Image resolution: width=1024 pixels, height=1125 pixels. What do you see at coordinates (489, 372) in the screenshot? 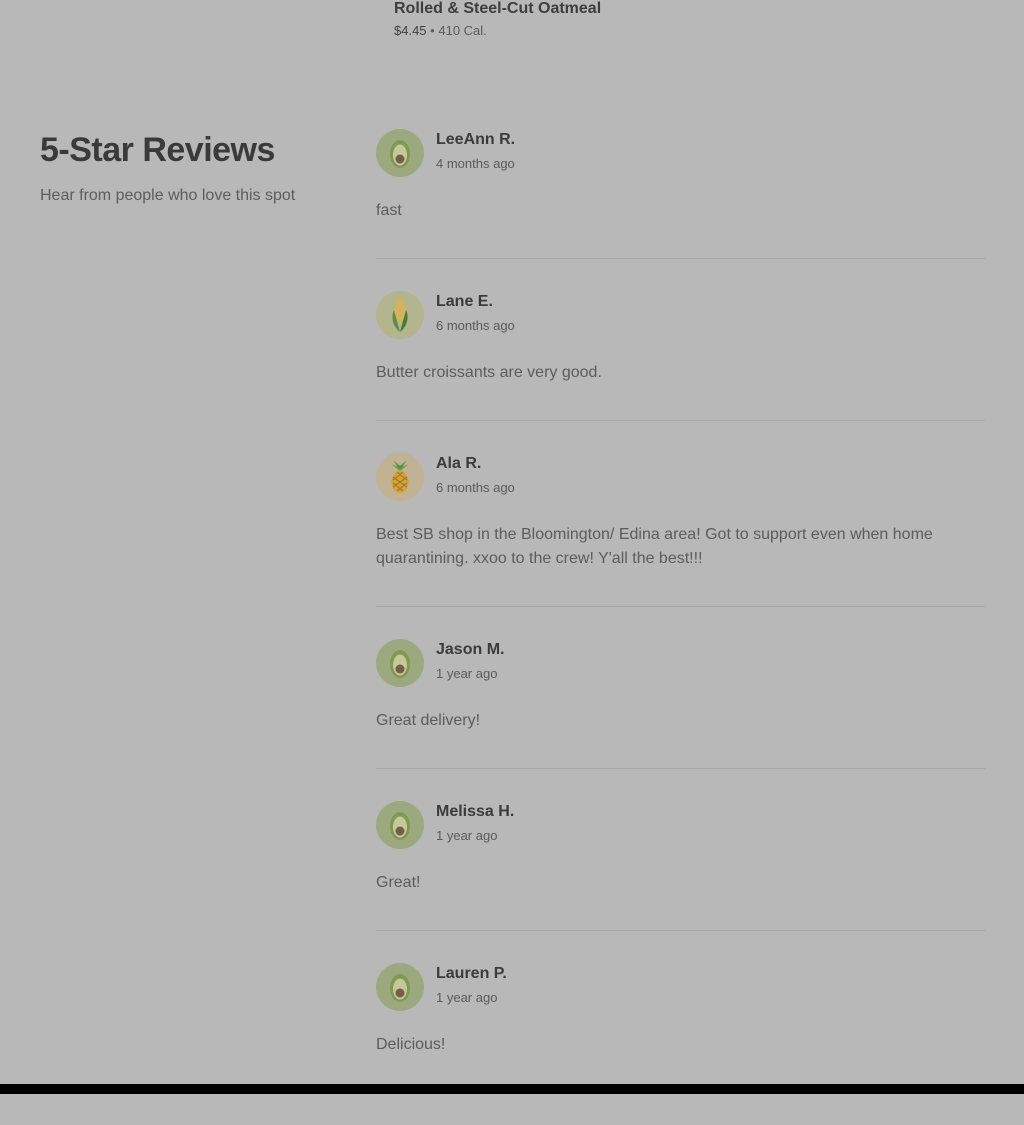
I see `review-text: Butter croissants are very good.` at bounding box center [489, 372].